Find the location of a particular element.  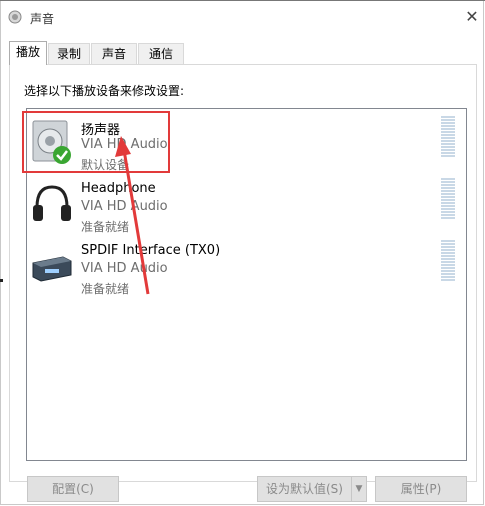

spdif-icon is located at coordinates (52, 269).